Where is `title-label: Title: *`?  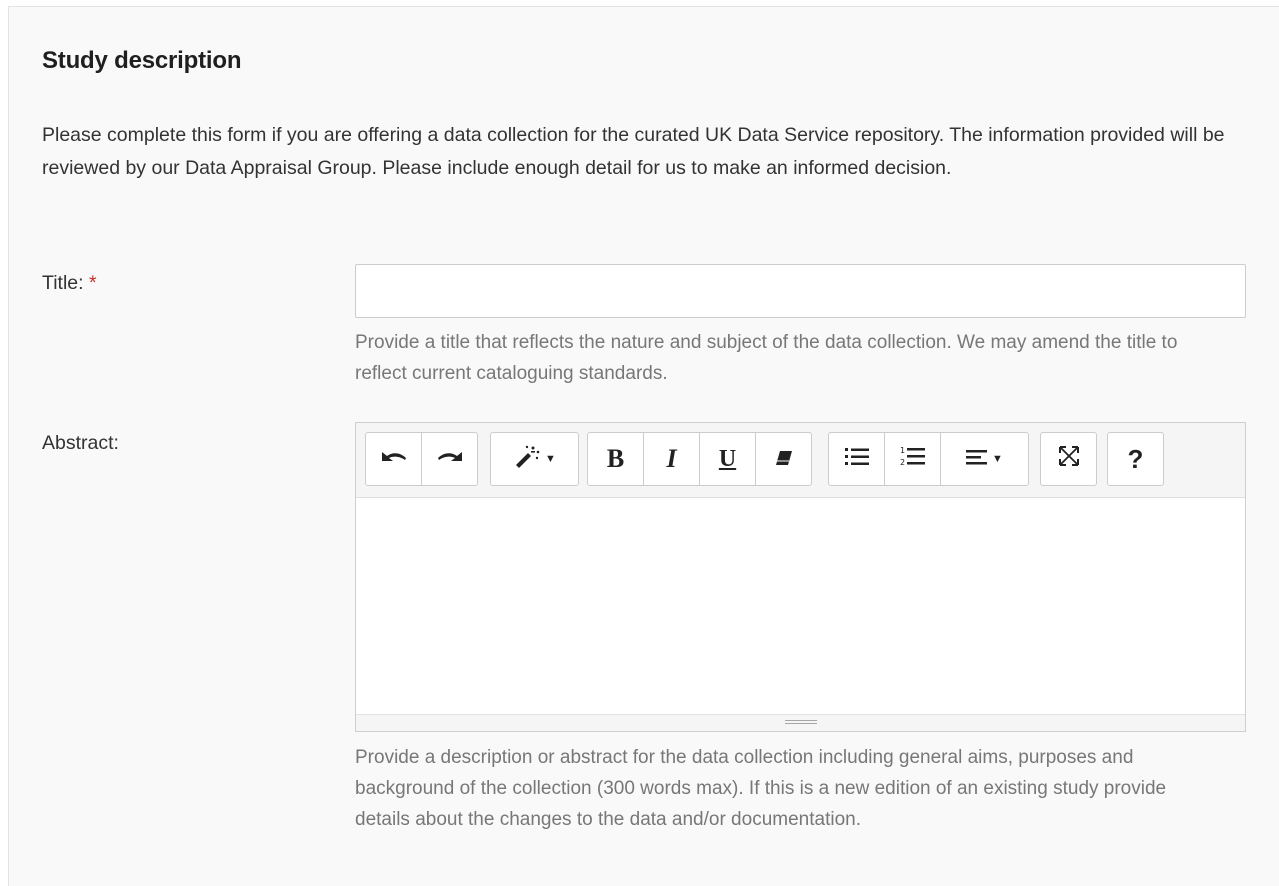 title-label: Title: * is located at coordinates (69, 283).